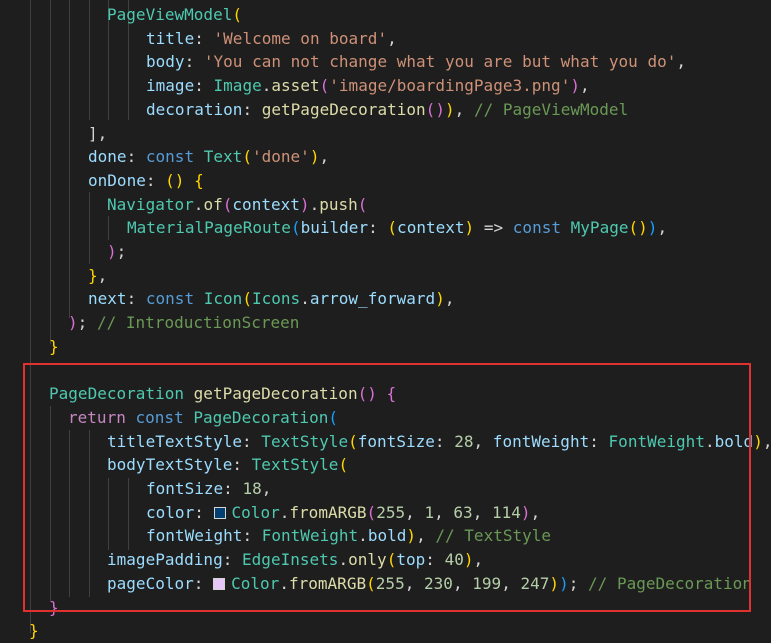  I want to click on code-token: PageViewModel, so click(170, 14).